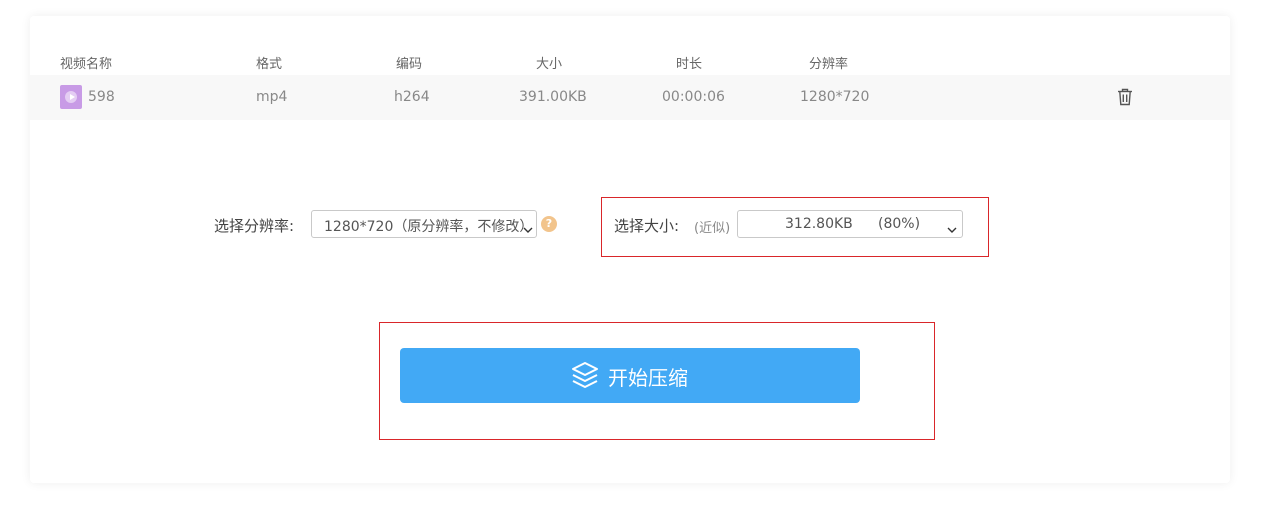  What do you see at coordinates (630, 97) in the screenshot?
I see `table-row: 598 mp4 h264 391.00KB 00:00:06 1280*720` at bounding box center [630, 97].